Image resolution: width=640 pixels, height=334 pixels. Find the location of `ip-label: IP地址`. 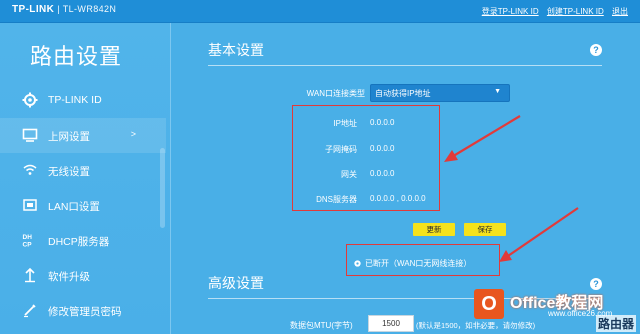

ip-label: IP地址 is located at coordinates (345, 123).